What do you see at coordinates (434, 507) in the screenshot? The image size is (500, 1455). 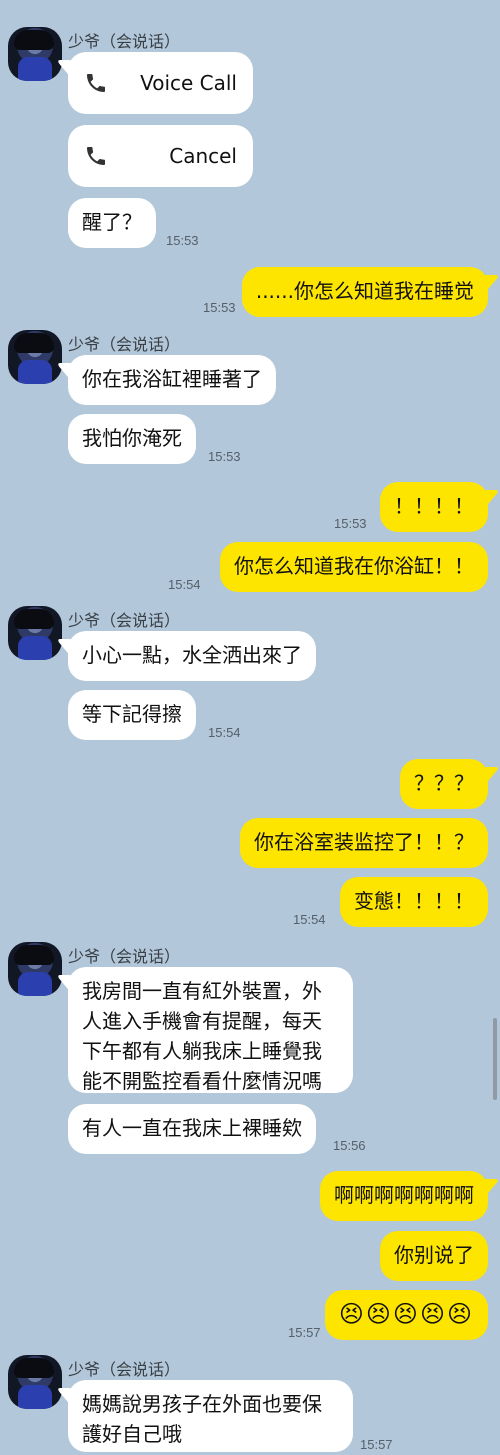 I see `message-bubble: ！！！！` at bounding box center [434, 507].